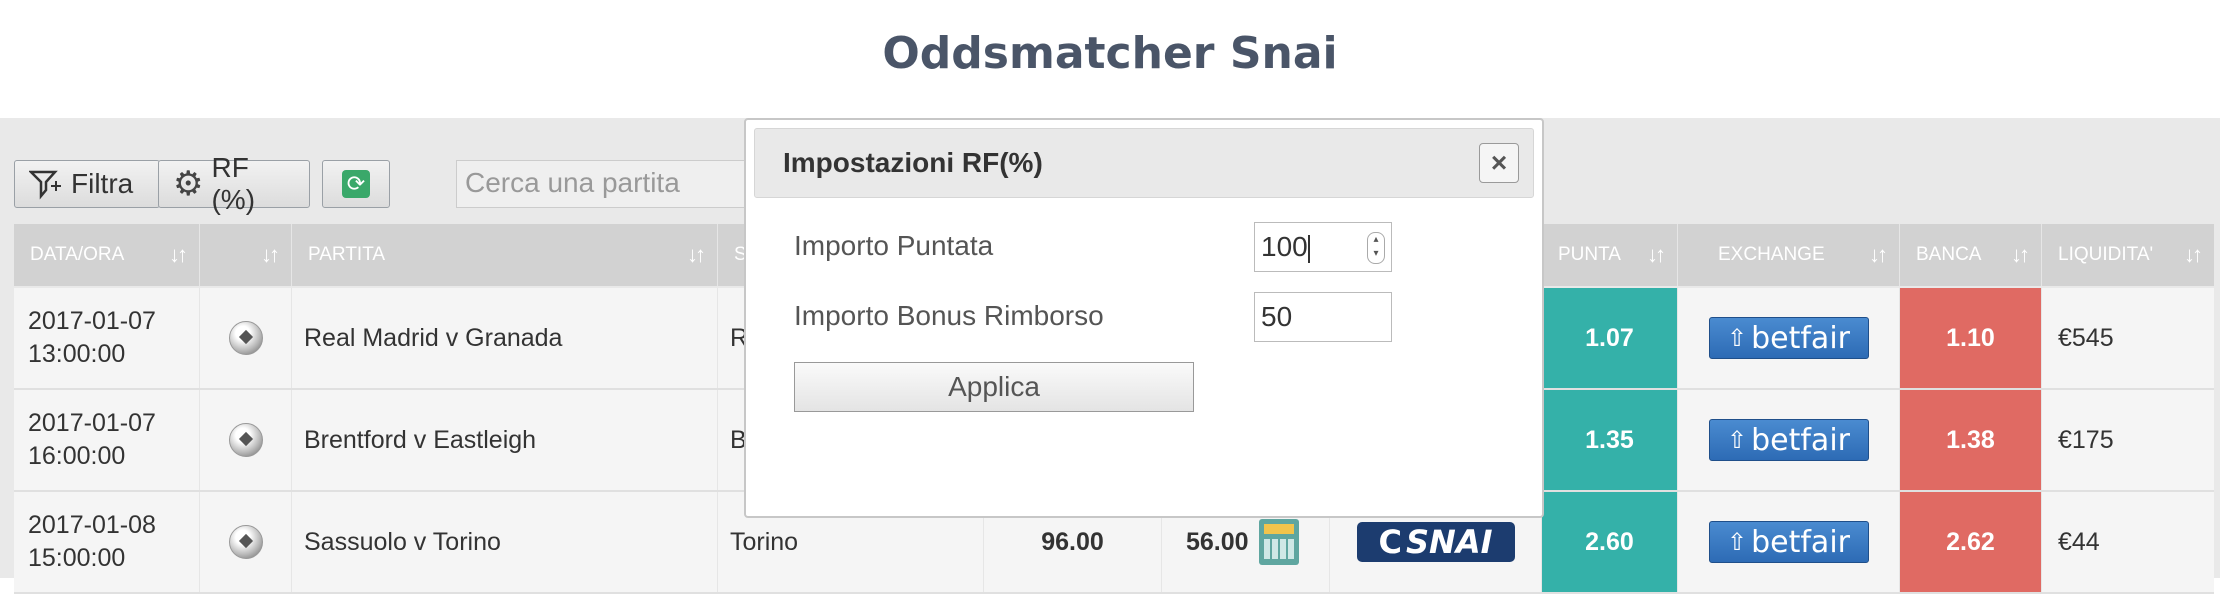 The width and height of the screenshot is (2220, 594). I want to click on col-date: DATA/ORA ↓↑, so click(107, 255).